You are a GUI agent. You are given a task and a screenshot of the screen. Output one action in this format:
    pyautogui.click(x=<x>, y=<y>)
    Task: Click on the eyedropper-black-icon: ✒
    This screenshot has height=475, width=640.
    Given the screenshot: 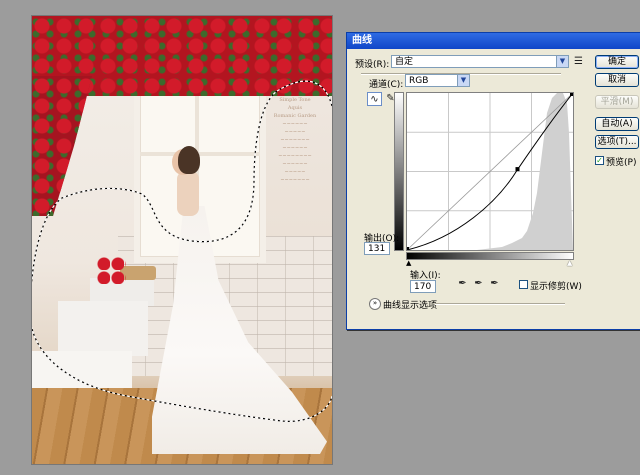 What is the action you would take?
    pyautogui.click(x=462, y=284)
    